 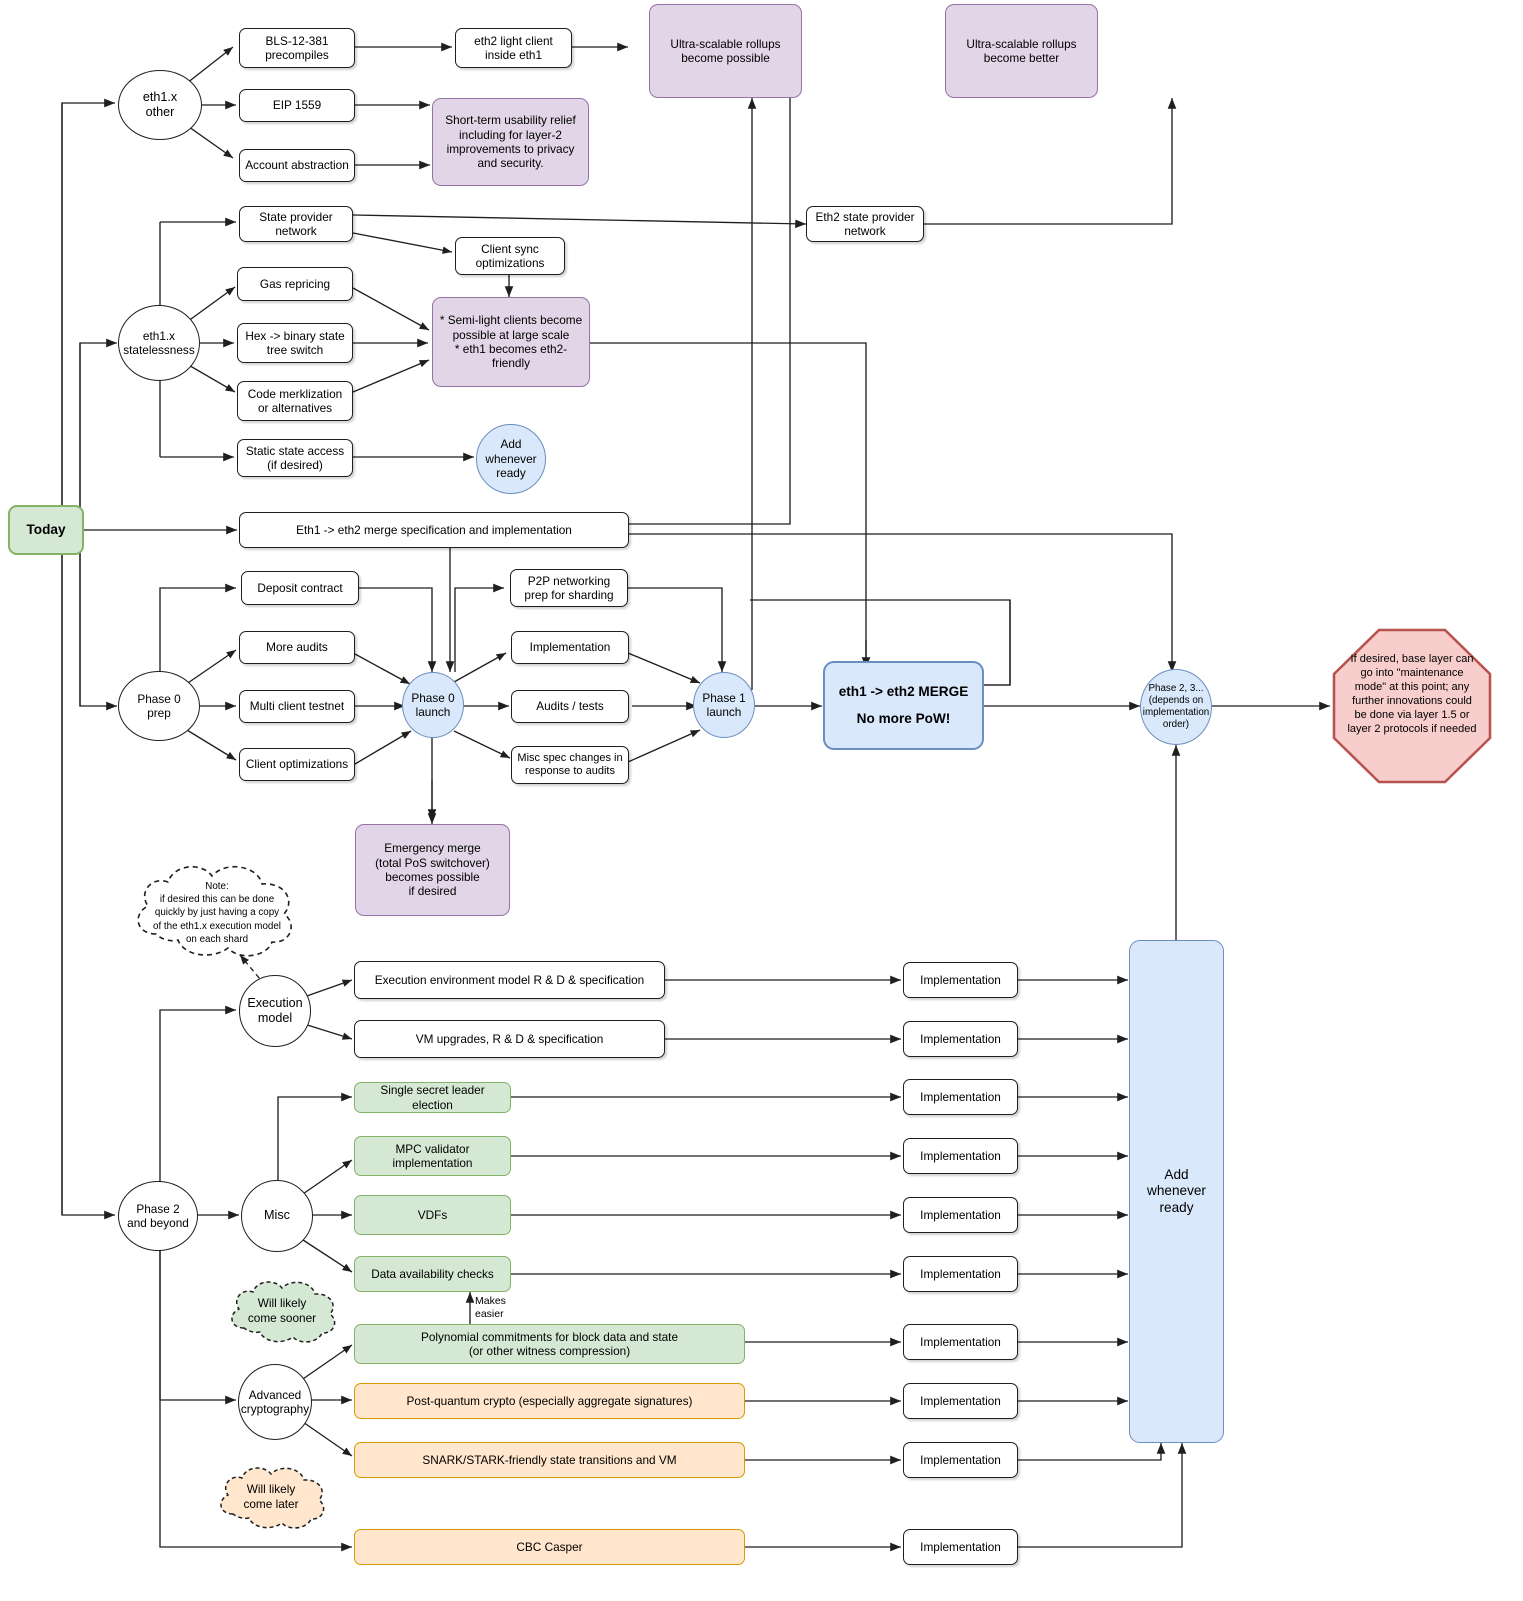 I want to click on node-p2p-networking-label: P2P networking prep for sharding, so click(x=569, y=587).